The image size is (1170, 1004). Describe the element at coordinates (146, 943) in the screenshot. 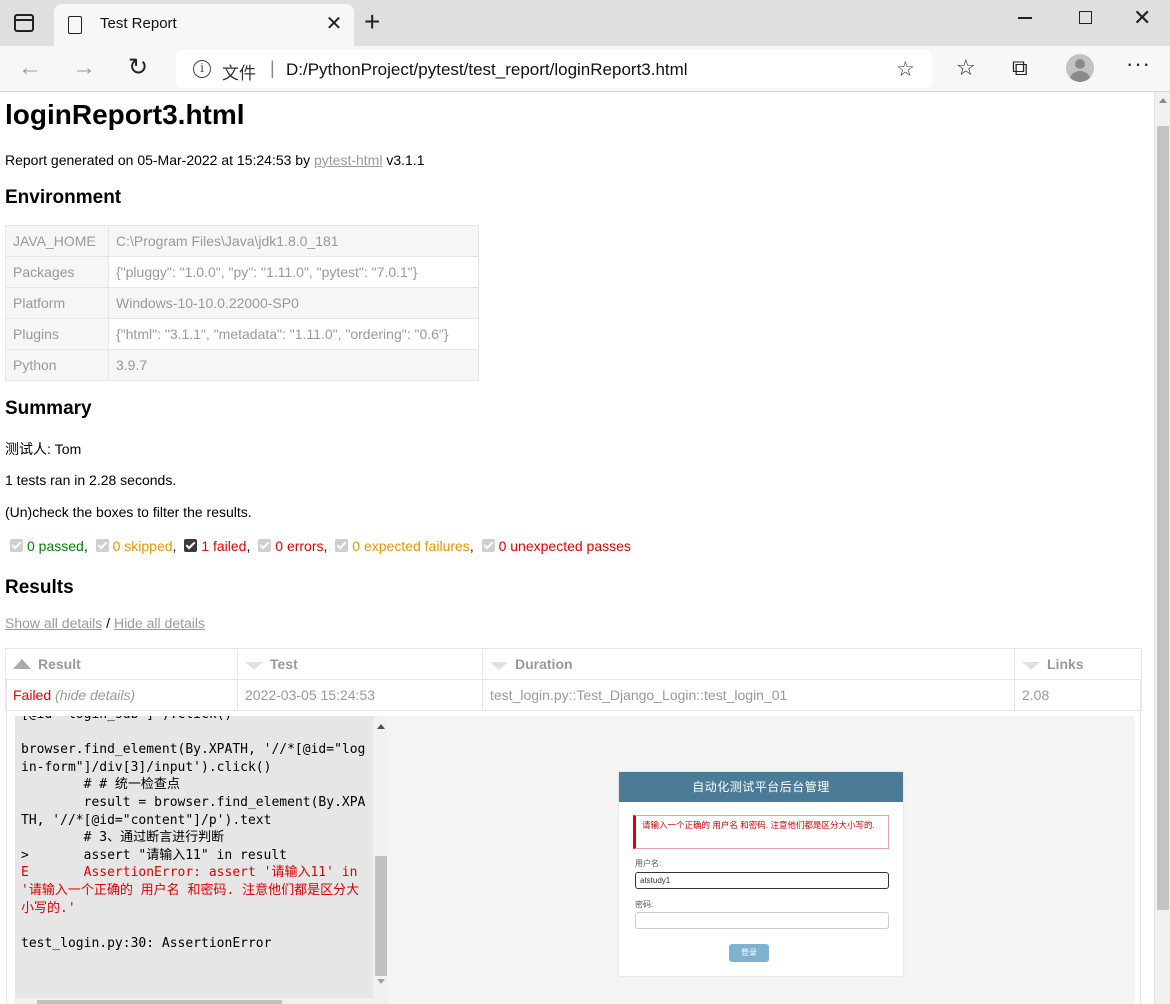

I see `log-tail: test_login.py:30: AssertionError` at that location.